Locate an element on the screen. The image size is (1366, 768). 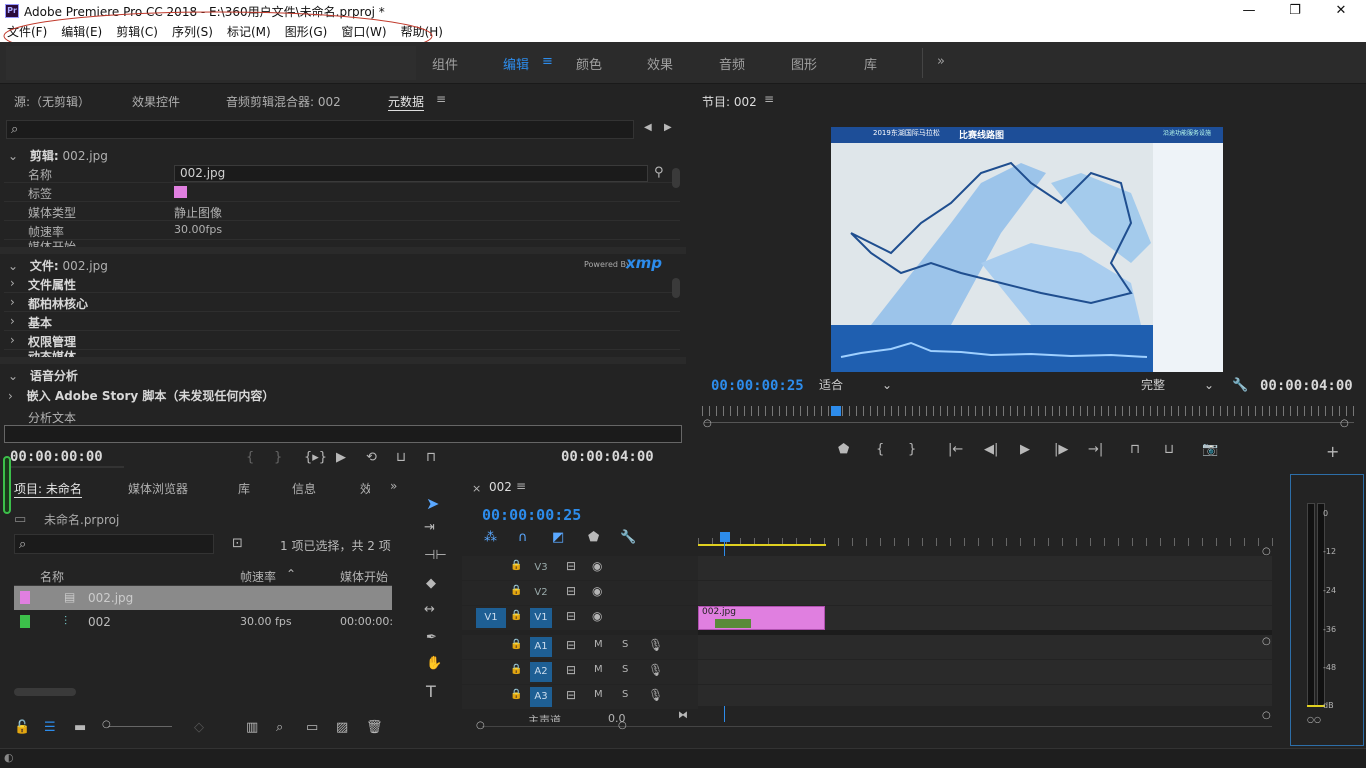
new-bin-icon: ▭ is located at coordinates (312, 727).